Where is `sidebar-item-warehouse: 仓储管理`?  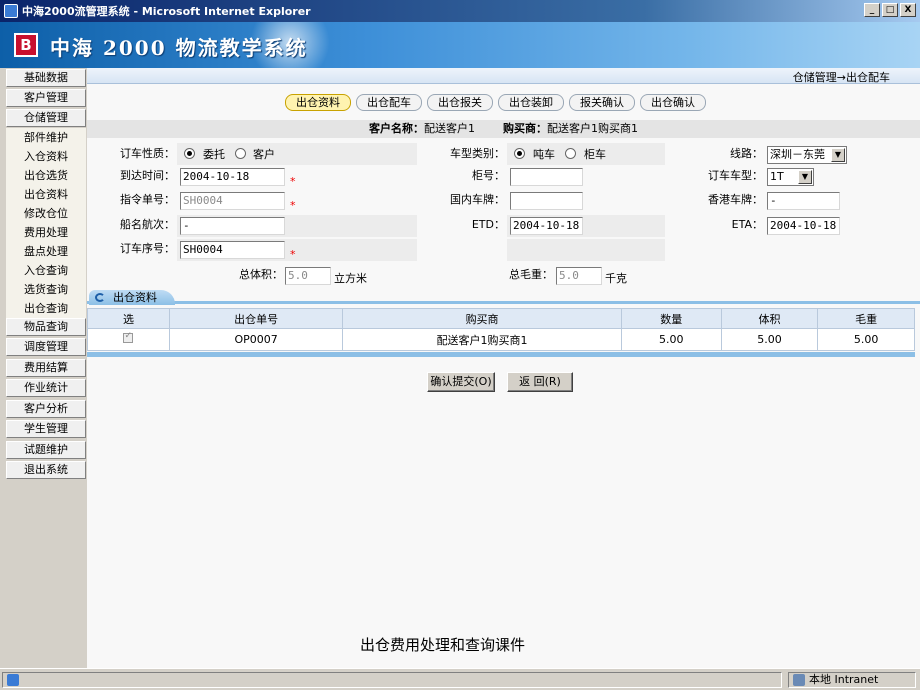 sidebar-item-warehouse: 仓储管理 is located at coordinates (46, 118).